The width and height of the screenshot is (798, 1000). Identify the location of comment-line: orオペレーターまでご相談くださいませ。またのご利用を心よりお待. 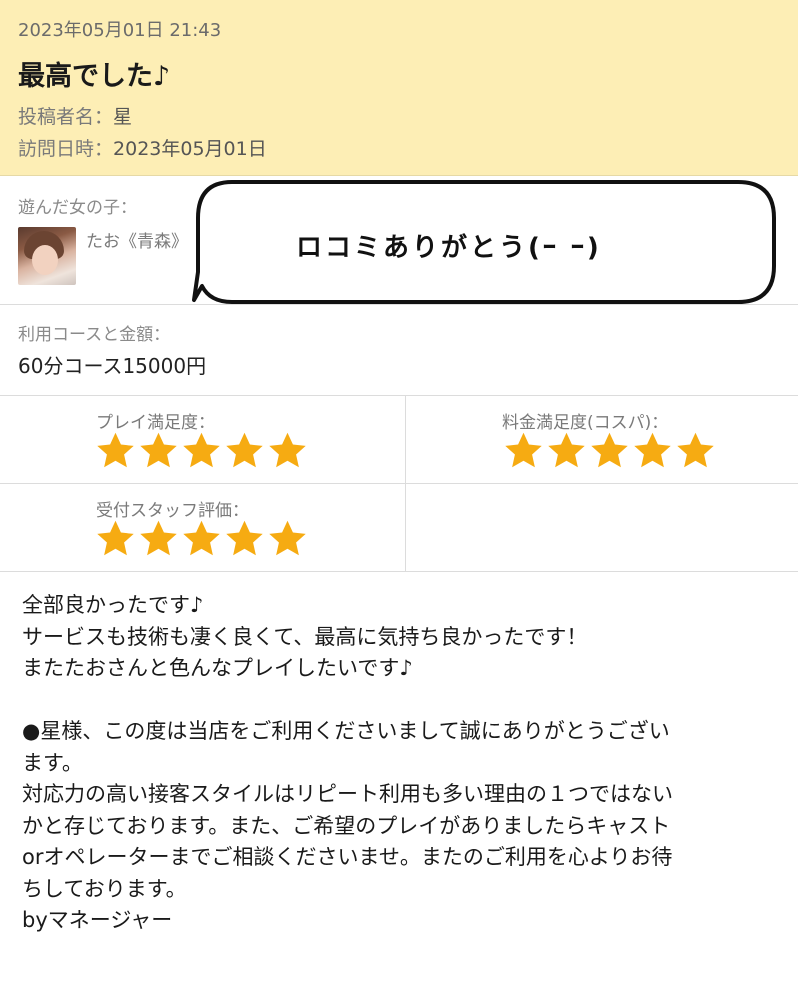
(347, 857).